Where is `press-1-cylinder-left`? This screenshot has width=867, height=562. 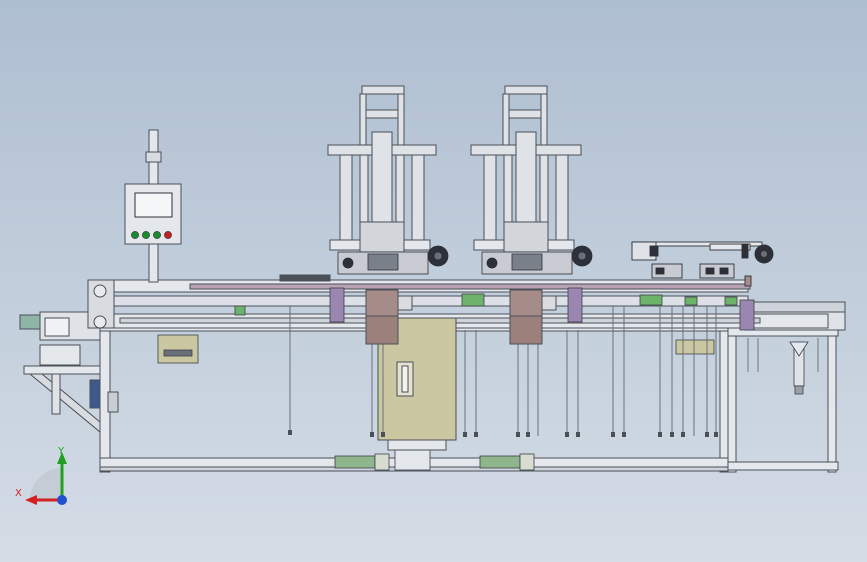 press-1-cylinder-left is located at coordinates (346, 197).